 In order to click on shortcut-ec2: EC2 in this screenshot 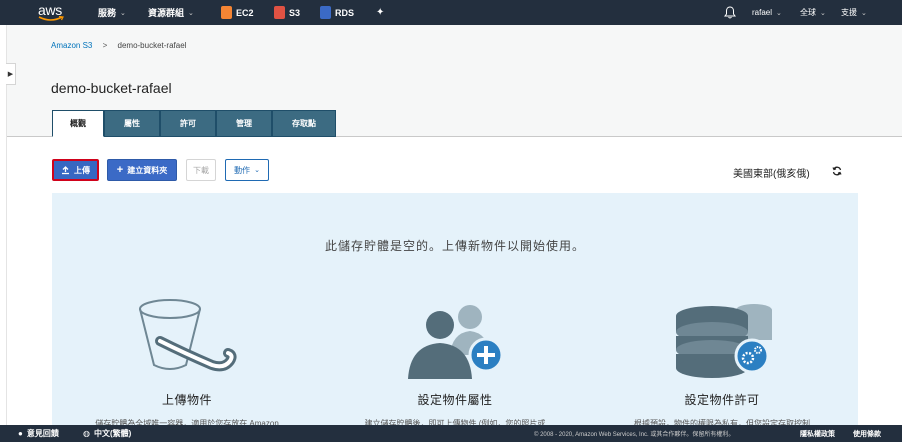, I will do `click(237, 12)`.